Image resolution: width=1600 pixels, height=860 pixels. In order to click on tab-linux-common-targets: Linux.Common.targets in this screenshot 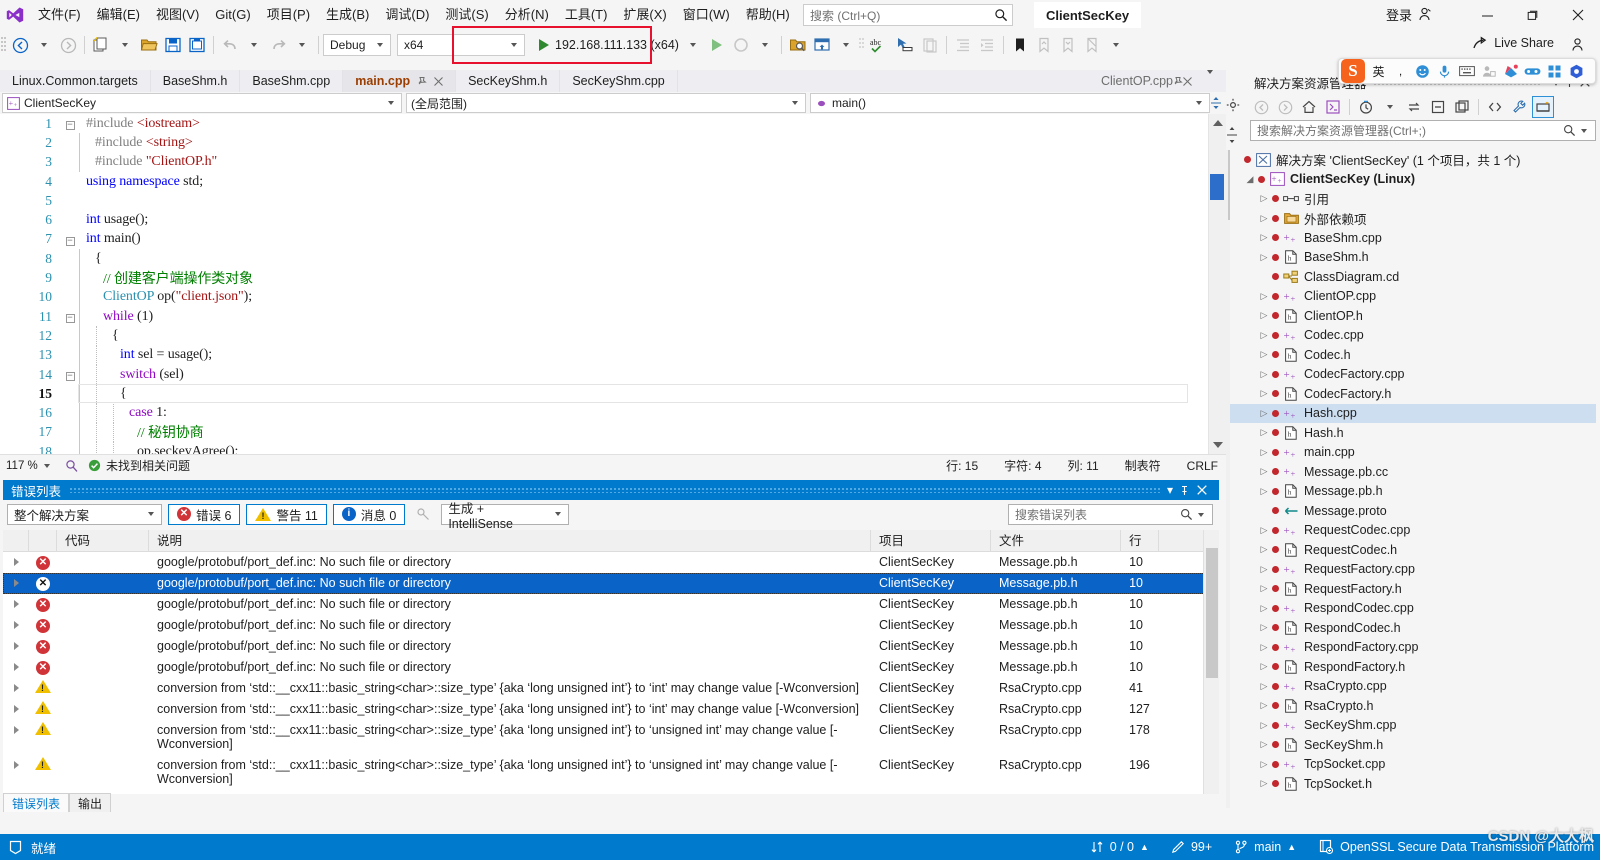, I will do `click(75, 81)`.